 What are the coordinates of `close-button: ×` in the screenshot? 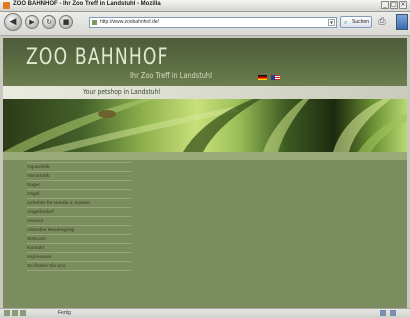 It's located at (403, 5).